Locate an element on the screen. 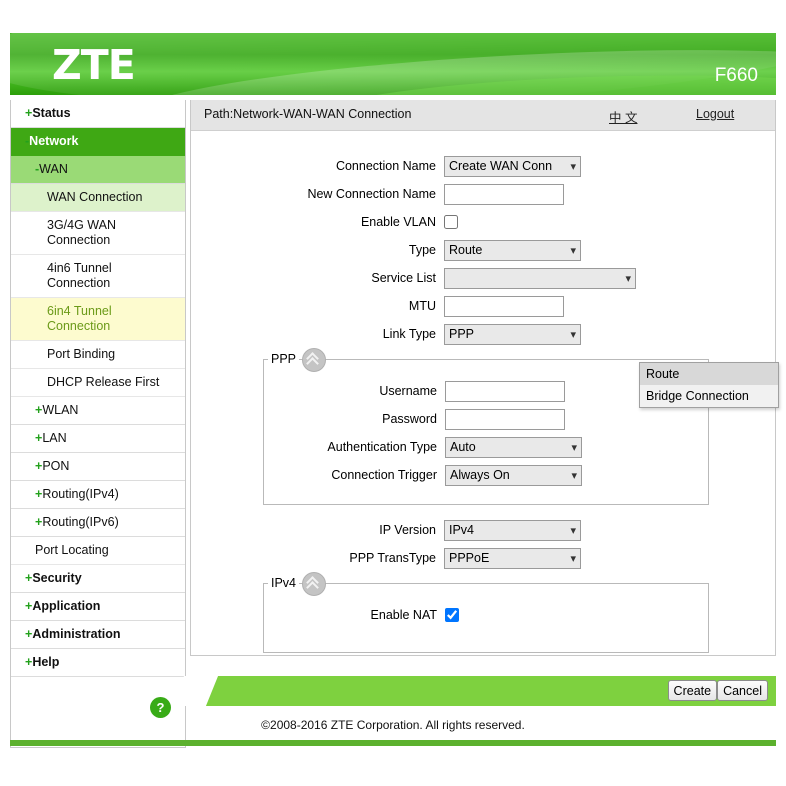  connection-name-value: Create WAN Conn is located at coordinates (501, 165).